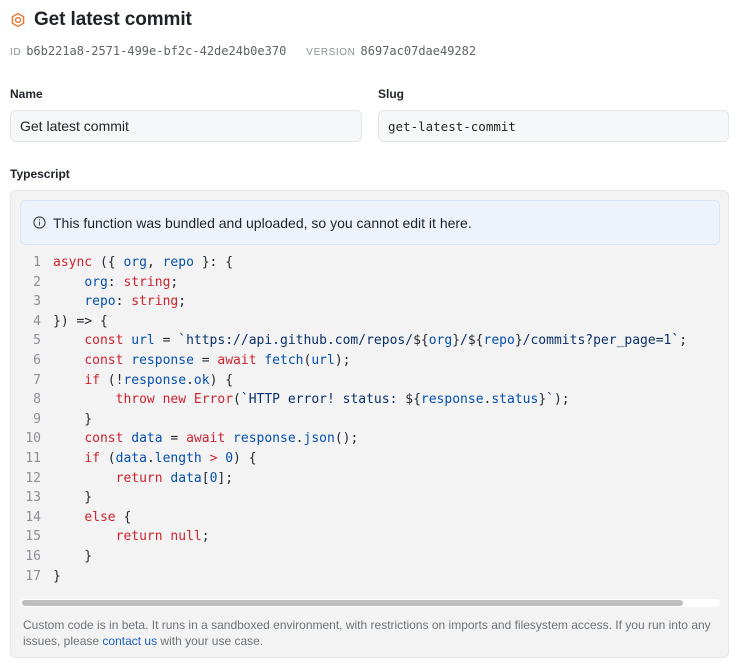 The image size is (742, 671). I want to click on code-text: org: string;, so click(115, 283).